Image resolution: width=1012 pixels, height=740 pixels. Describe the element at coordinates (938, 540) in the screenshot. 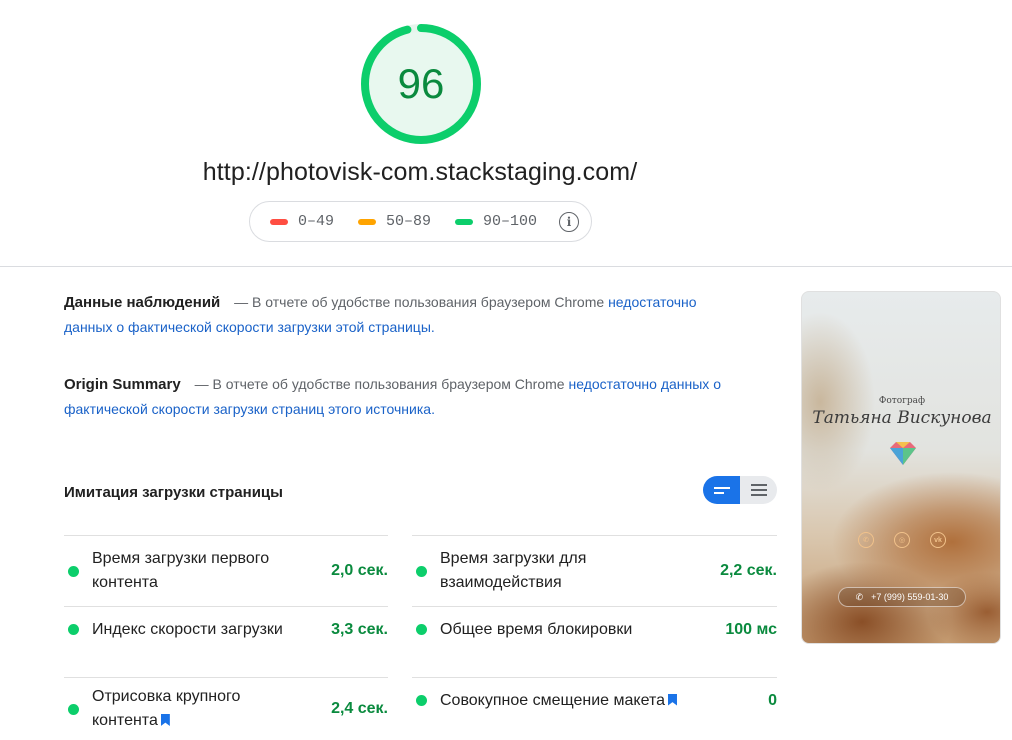

I see `vk-icon: vk` at that location.